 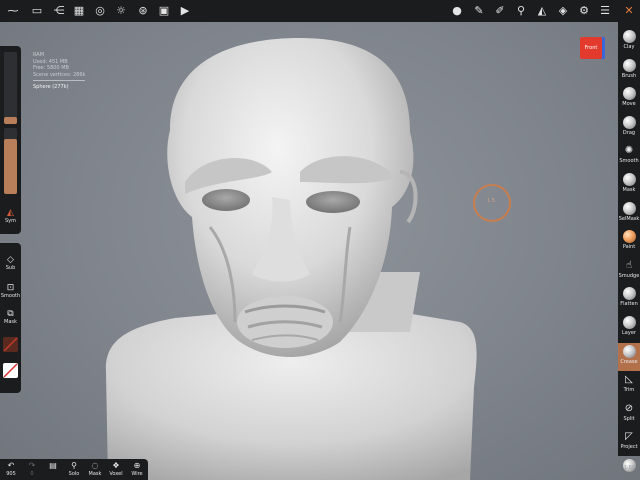 I want to click on tool-selmask: SelMask, so click(x=629, y=214).